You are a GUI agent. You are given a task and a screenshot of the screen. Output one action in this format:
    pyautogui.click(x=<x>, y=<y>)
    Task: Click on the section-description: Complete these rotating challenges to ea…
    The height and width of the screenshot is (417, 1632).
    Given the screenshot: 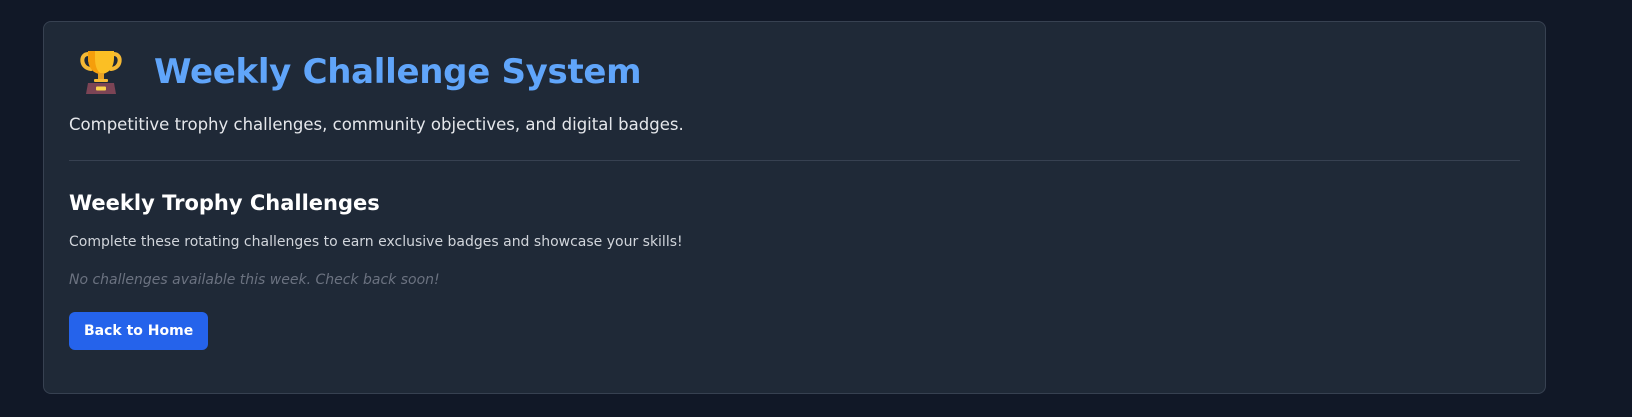 What is the action you would take?
    pyautogui.click(x=376, y=242)
    